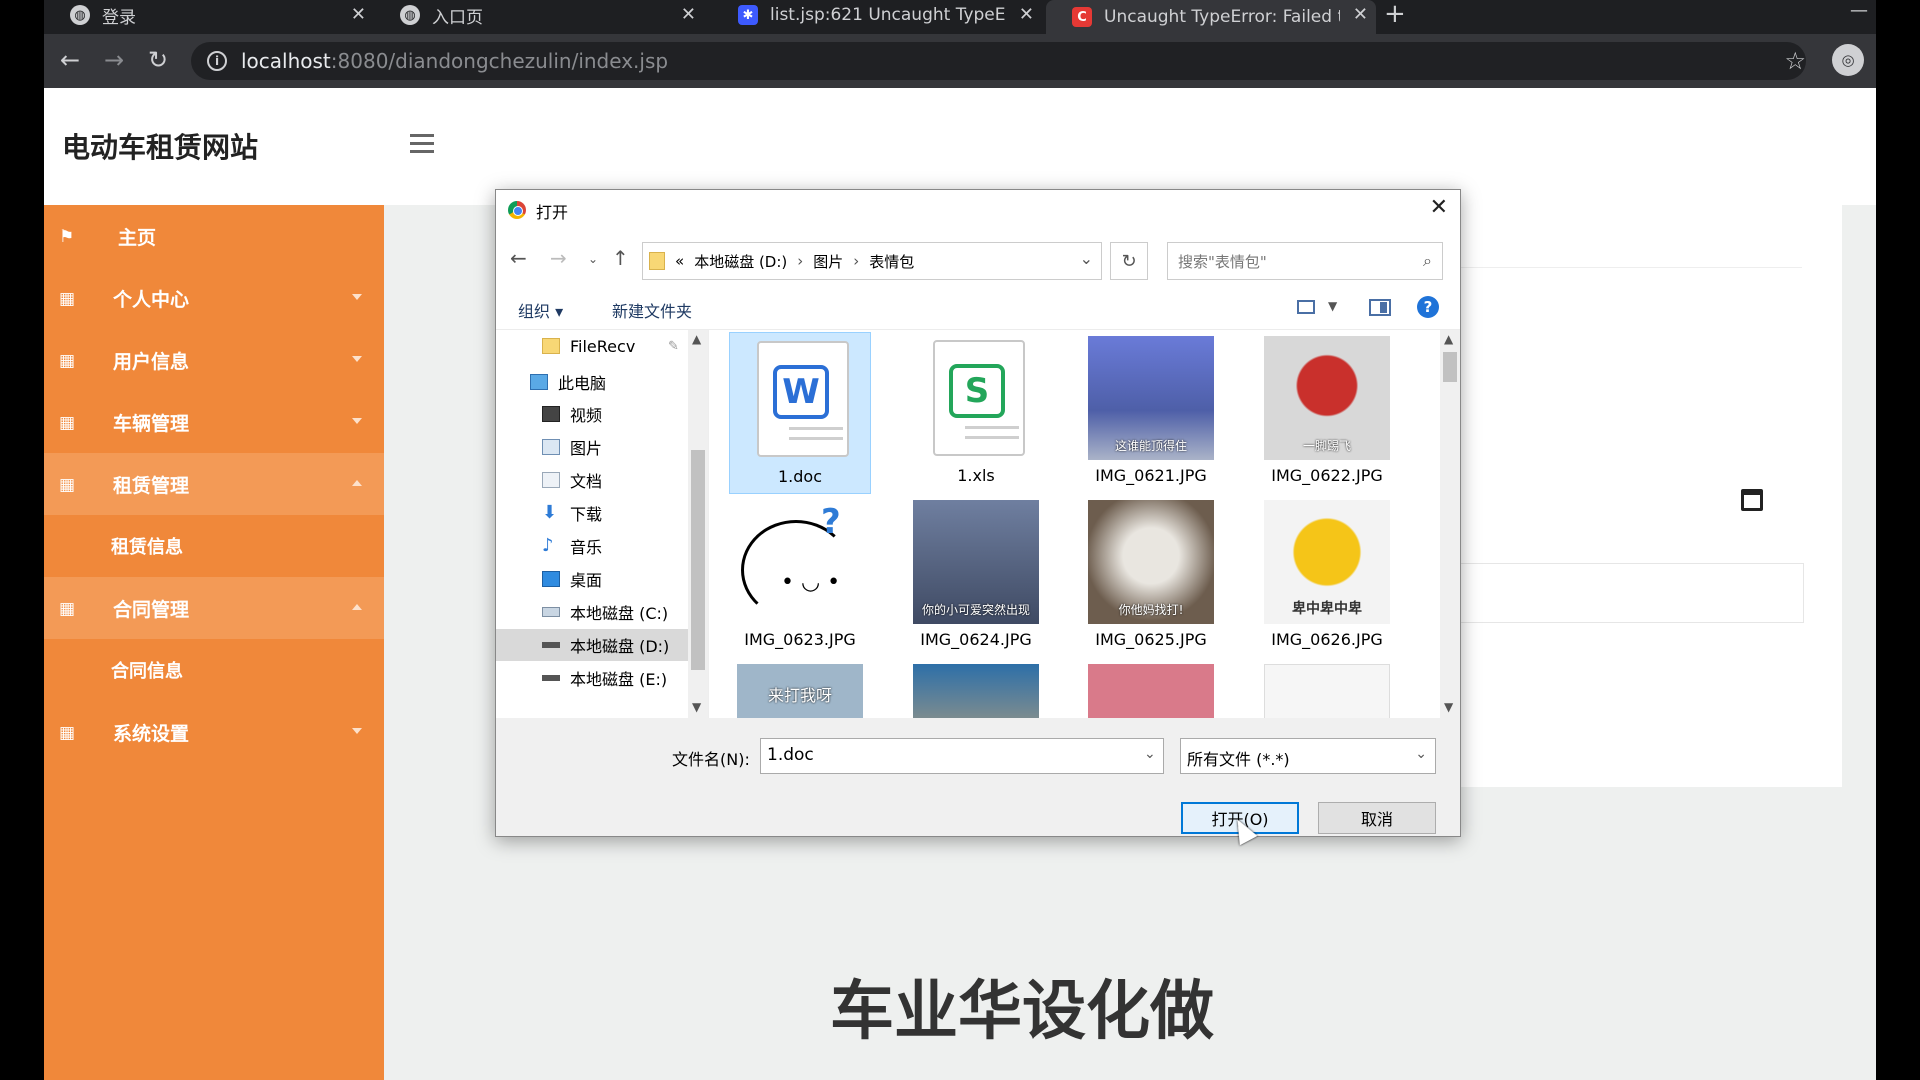  Describe the element at coordinates (214, 422) in the screenshot. I see `menu-vehicle-management: ▦ 车辆管理` at that location.